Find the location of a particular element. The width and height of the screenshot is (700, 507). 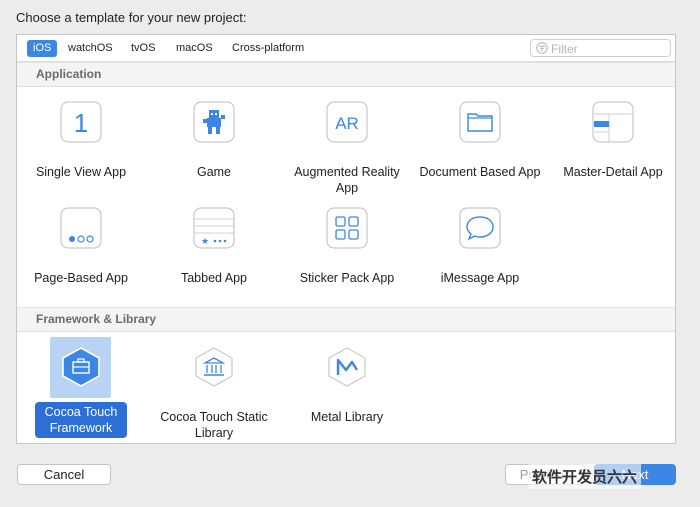

template-page-based-app: Page-Based App is located at coordinates (81, 246).